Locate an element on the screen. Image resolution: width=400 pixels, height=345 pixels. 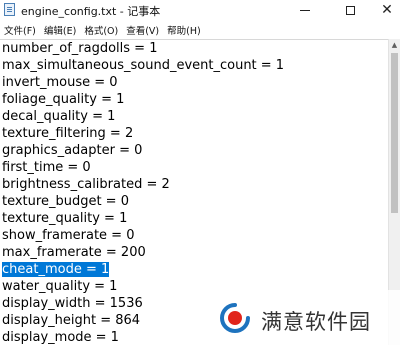
line-text: graphics_adapter = 0 is located at coordinates (72, 150).